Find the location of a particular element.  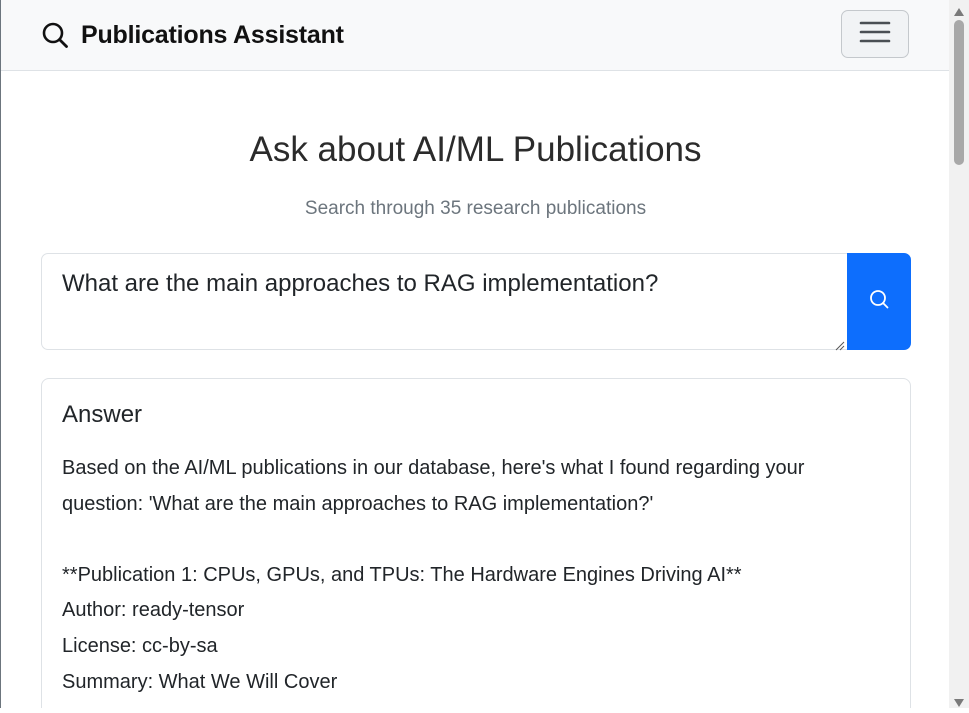

search-submit-button is located at coordinates (879, 301).